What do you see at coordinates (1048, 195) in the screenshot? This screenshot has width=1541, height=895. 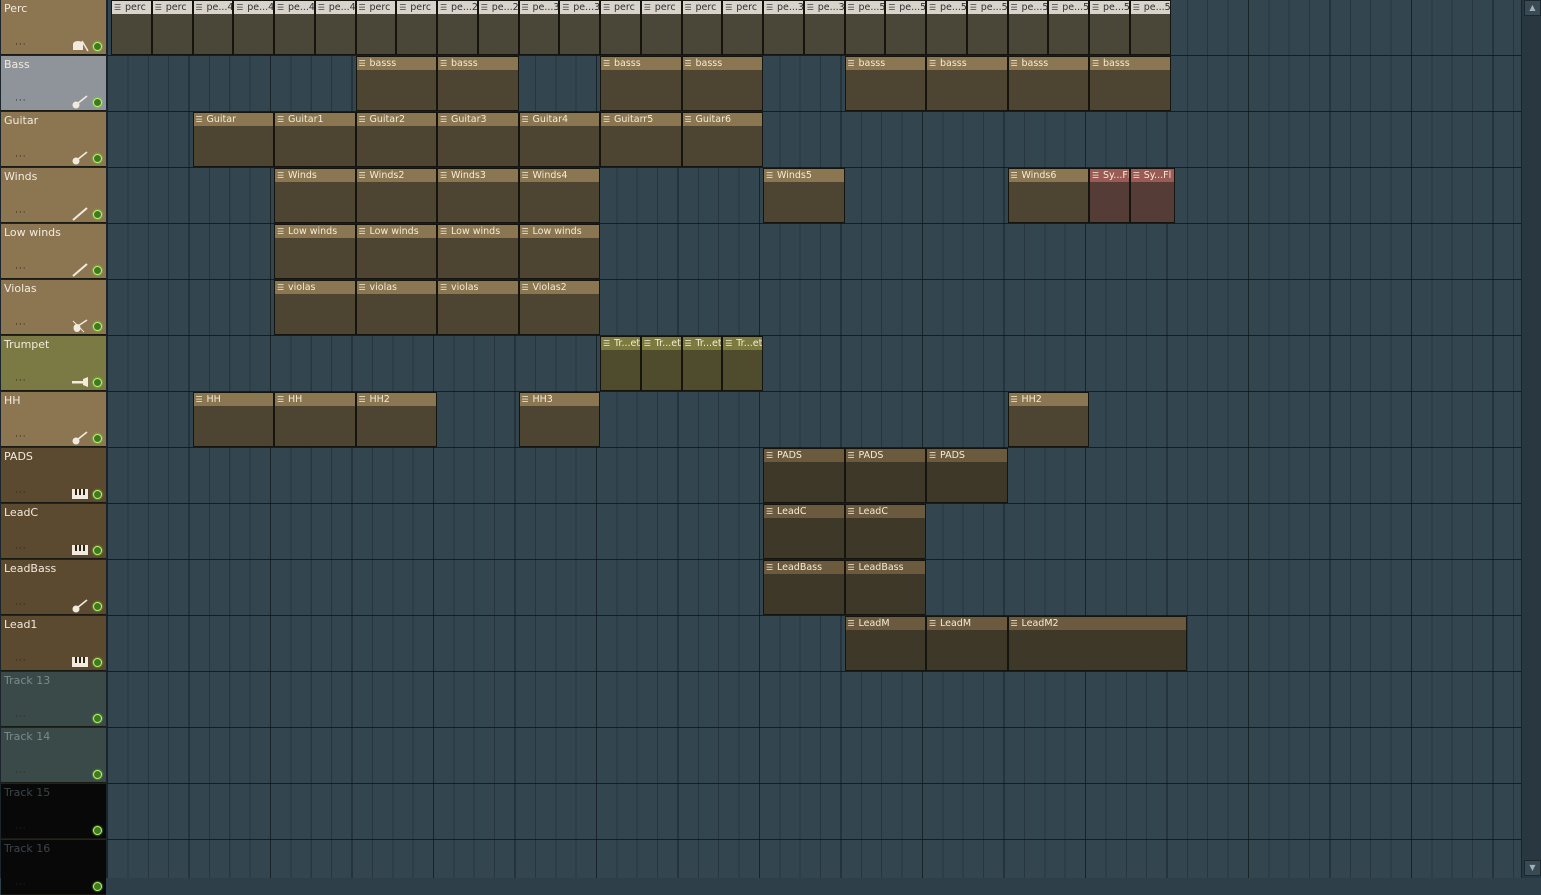 I see `pattern-clip: Winds6` at bounding box center [1048, 195].